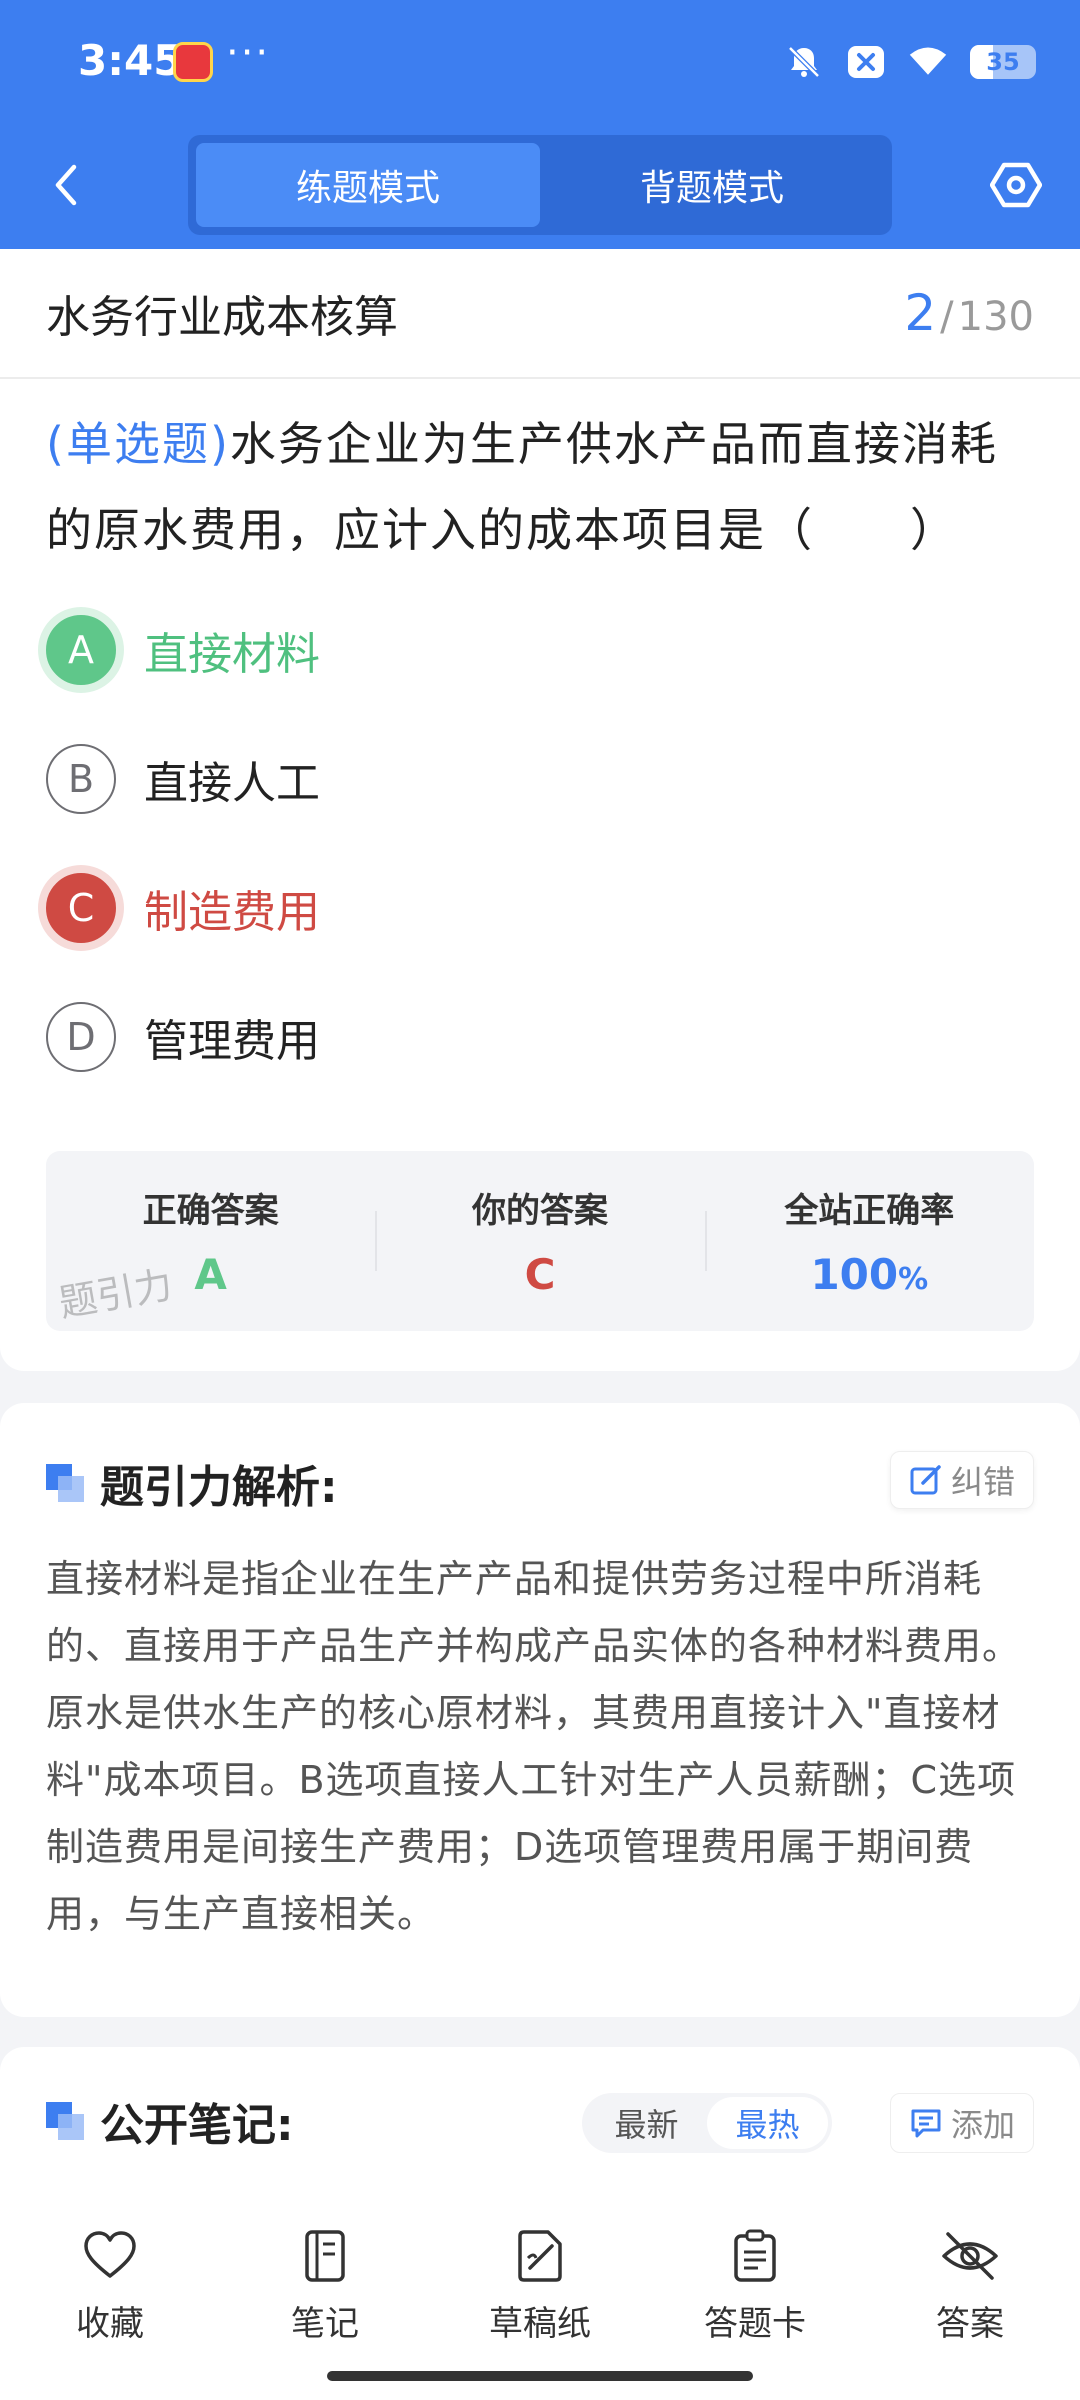  What do you see at coordinates (219, 1487) in the screenshot?
I see `analysis-title: 题引力解析:` at bounding box center [219, 1487].